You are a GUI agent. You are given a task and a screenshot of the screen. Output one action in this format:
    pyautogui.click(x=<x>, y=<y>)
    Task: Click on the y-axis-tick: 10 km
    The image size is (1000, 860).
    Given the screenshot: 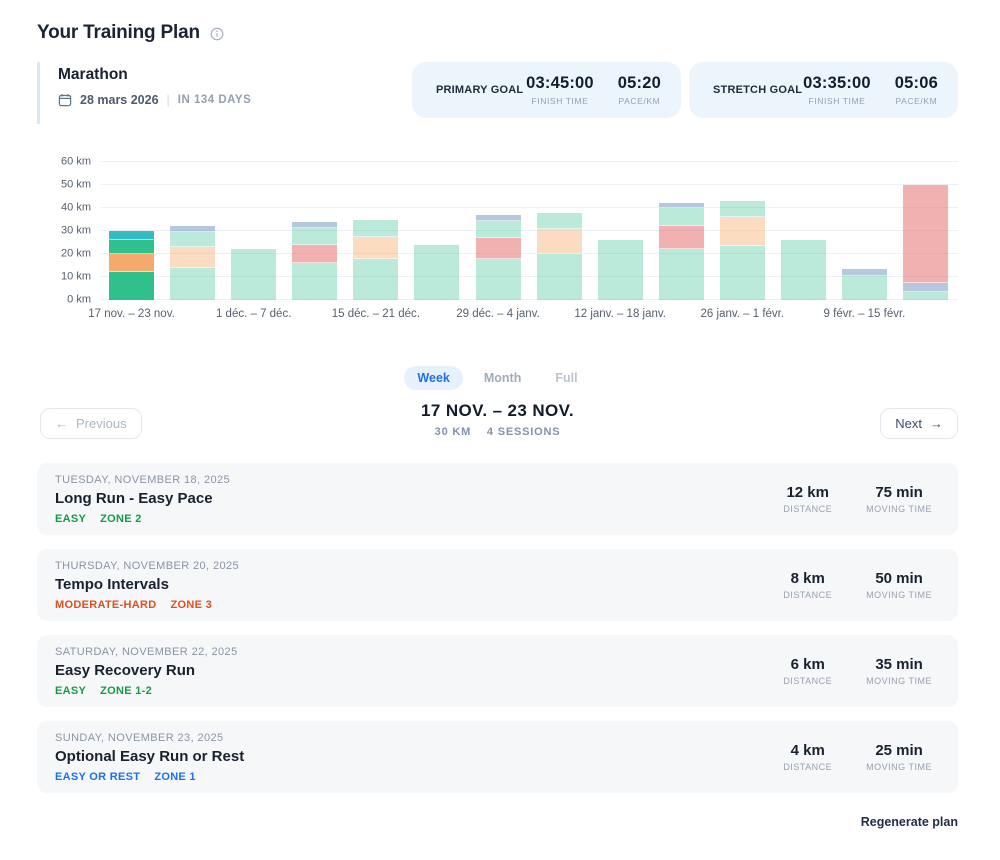 What is the action you would take?
    pyautogui.click(x=76, y=276)
    